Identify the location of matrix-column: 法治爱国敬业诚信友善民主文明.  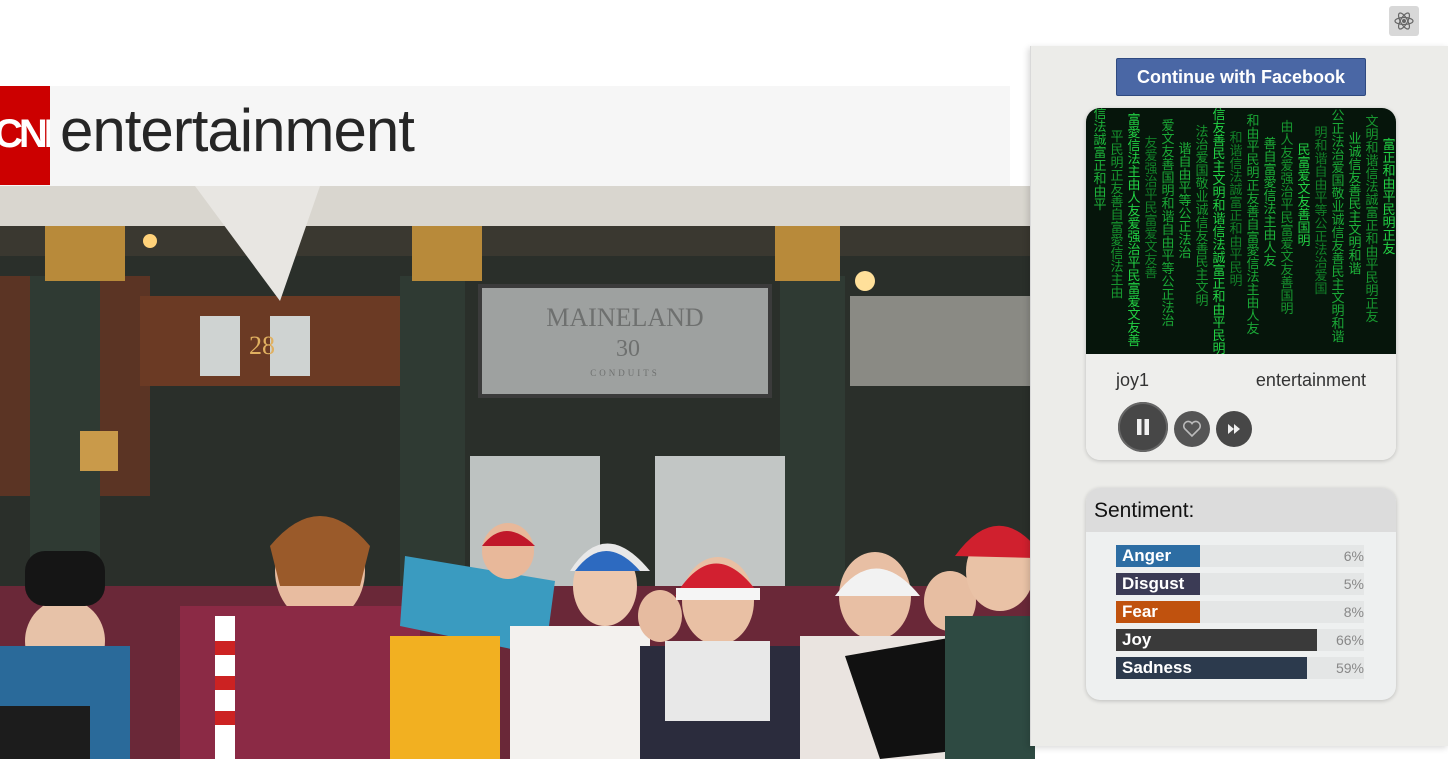
(1202, 217).